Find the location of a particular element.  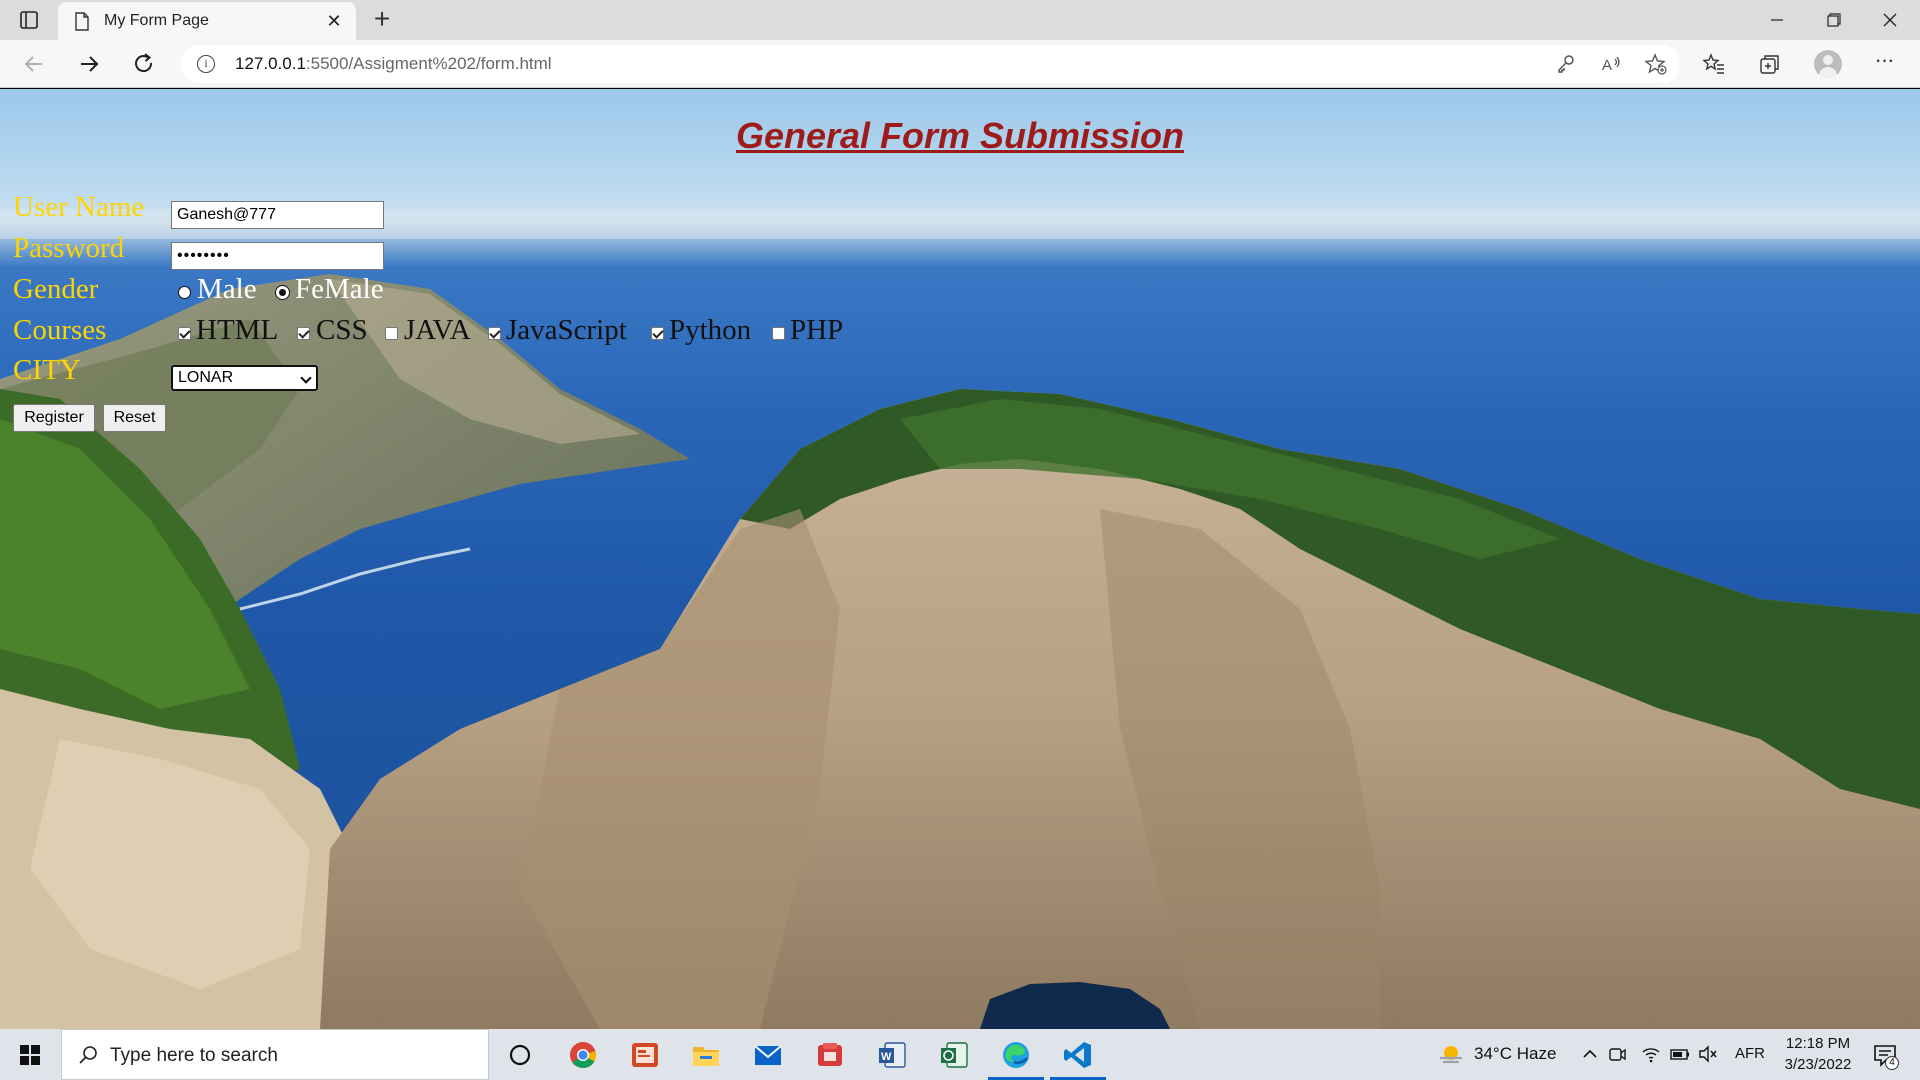

clock-time: 12:18 PM is located at coordinates (1818, 1043).